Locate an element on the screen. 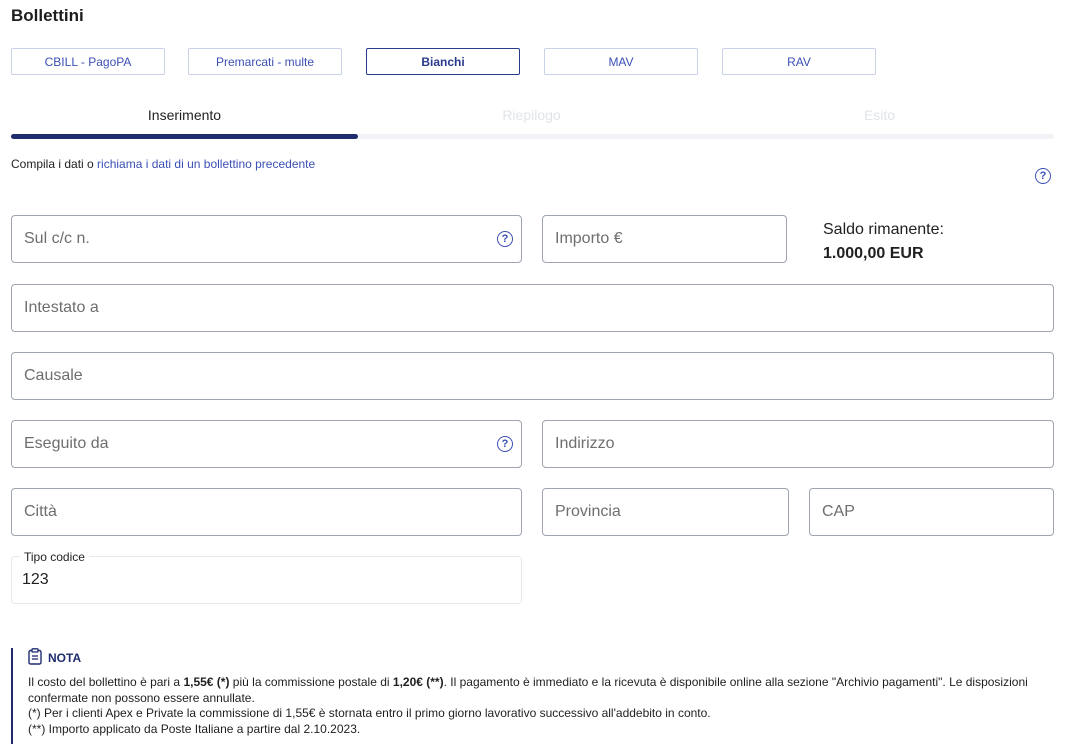 The height and width of the screenshot is (744, 1065). saldo-value: 1.000,00 EUR is located at coordinates (873, 253).